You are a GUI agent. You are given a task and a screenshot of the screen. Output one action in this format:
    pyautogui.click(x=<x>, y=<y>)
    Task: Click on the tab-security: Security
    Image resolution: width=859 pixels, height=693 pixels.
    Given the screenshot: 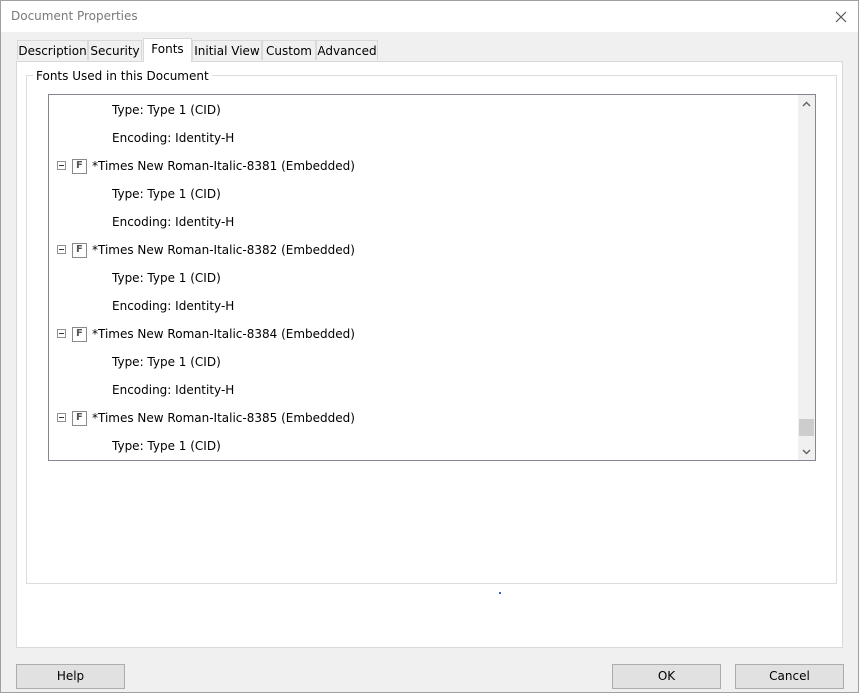 What is the action you would take?
    pyautogui.click(x=115, y=50)
    